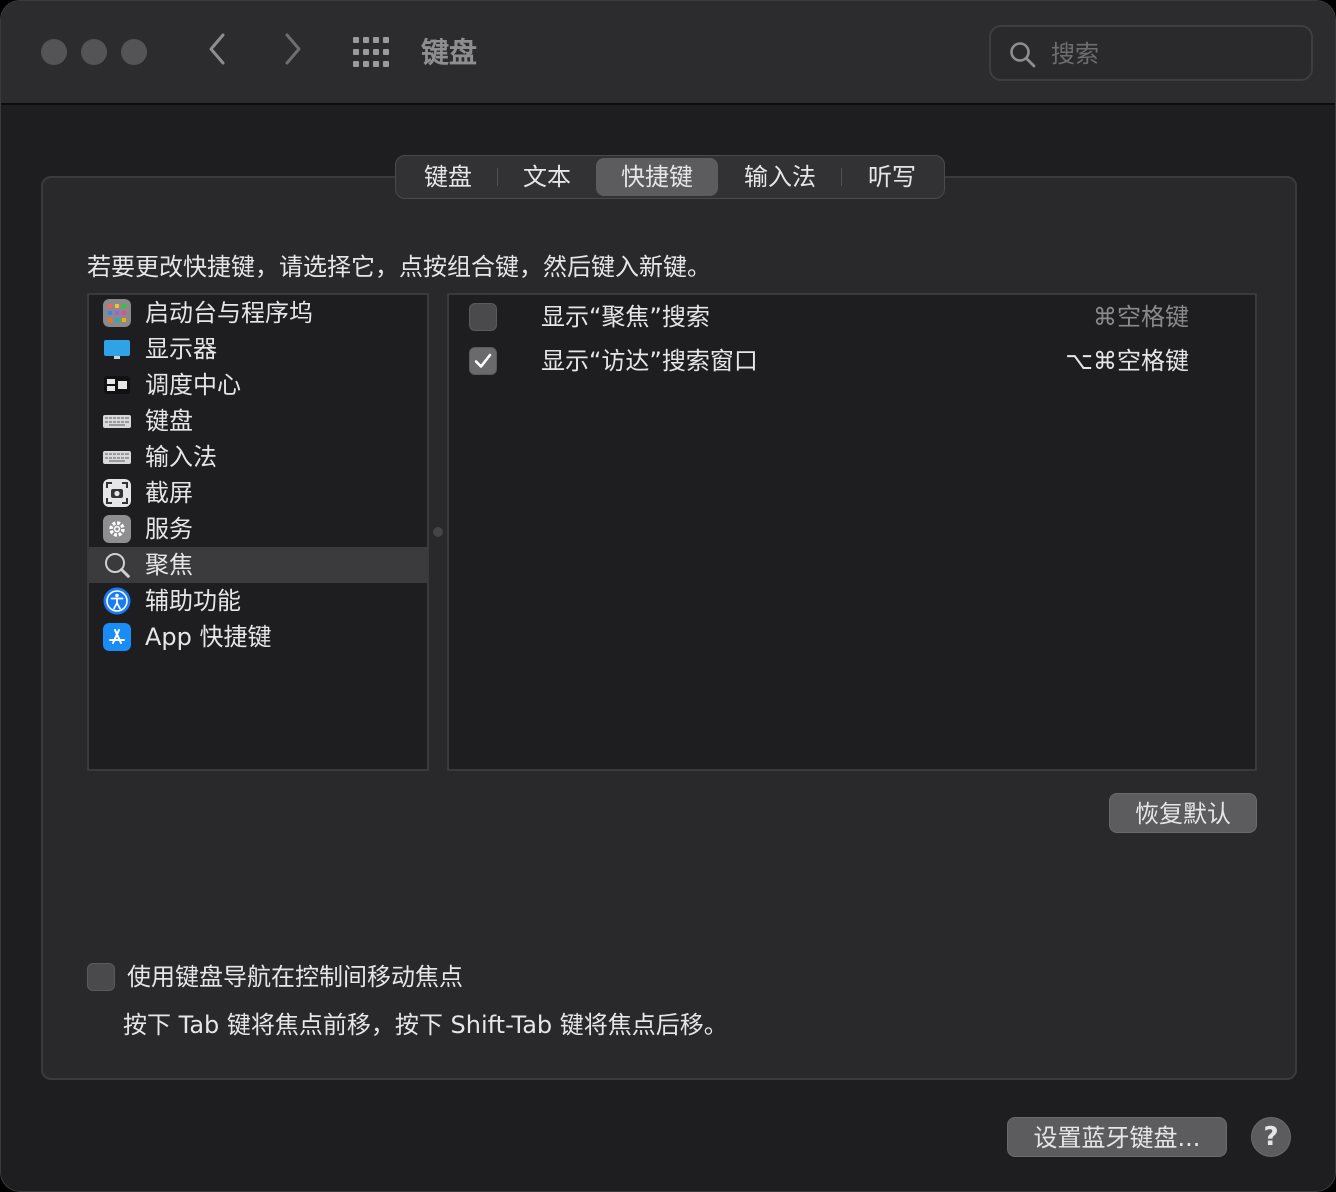 The height and width of the screenshot is (1192, 1336). Describe the element at coordinates (258, 529) in the screenshot. I see `category-item-services: 服务` at that location.